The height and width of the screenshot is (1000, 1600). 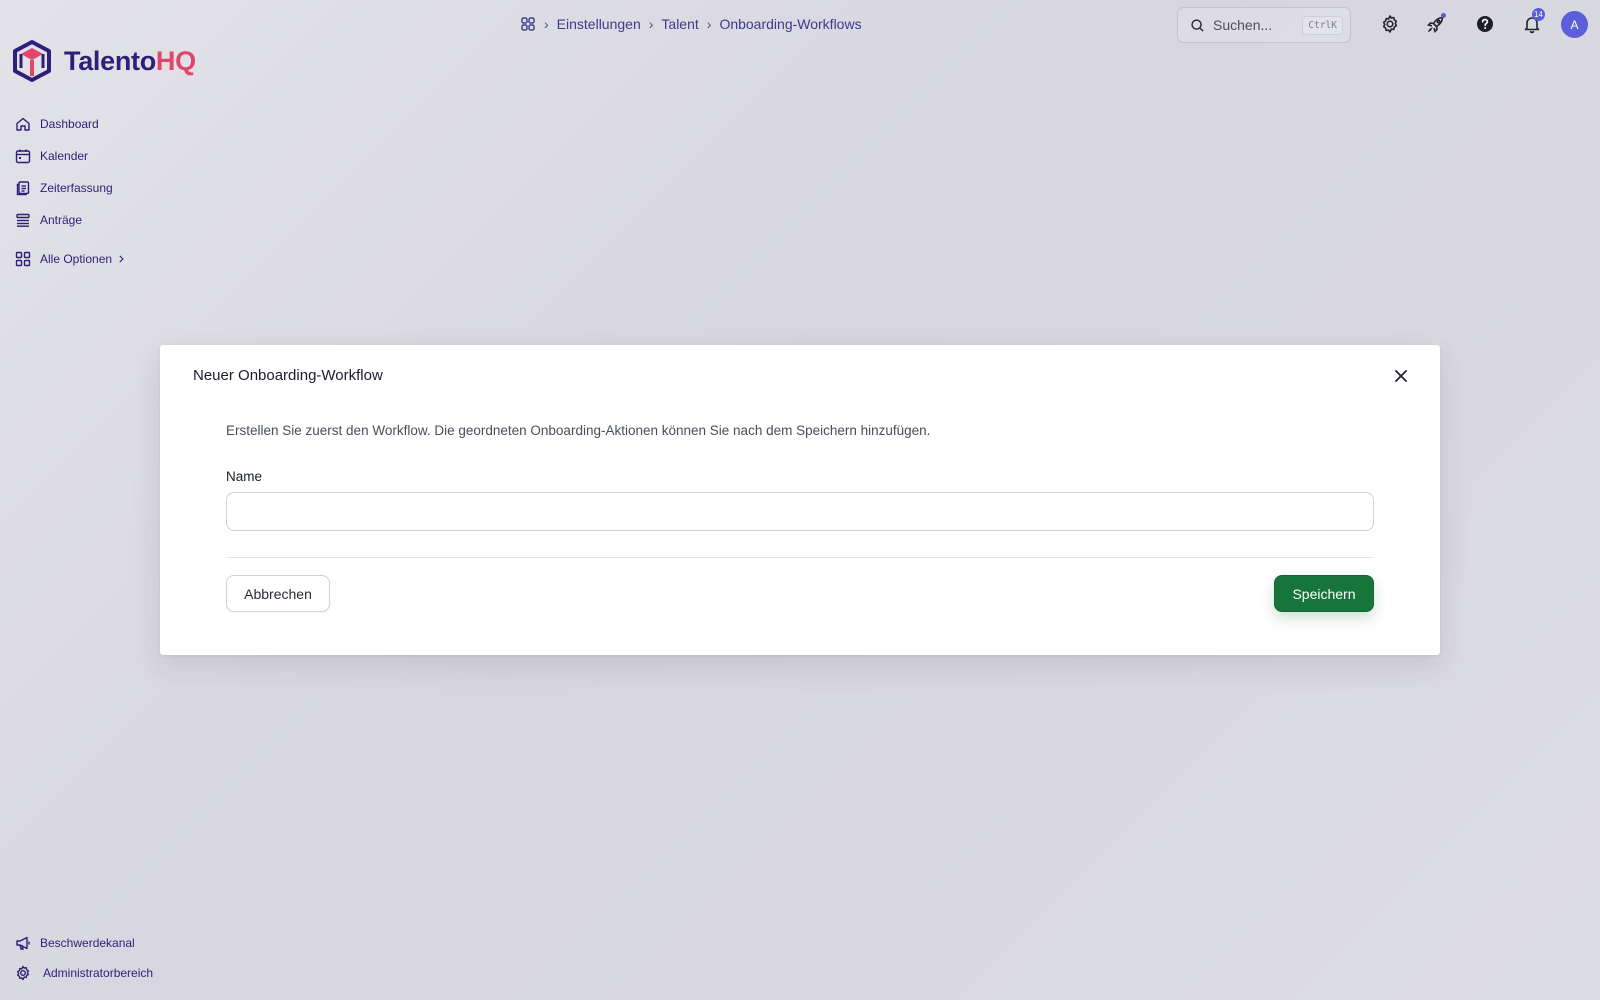 I want to click on chevron-right-icon, so click(x=121, y=259).